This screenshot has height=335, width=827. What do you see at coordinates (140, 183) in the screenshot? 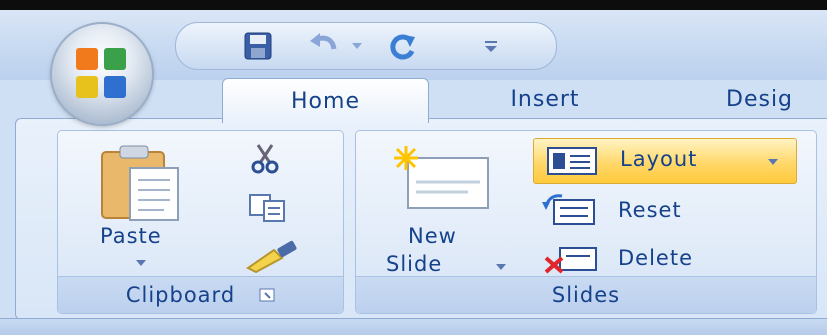
I see `paste-icon` at bounding box center [140, 183].